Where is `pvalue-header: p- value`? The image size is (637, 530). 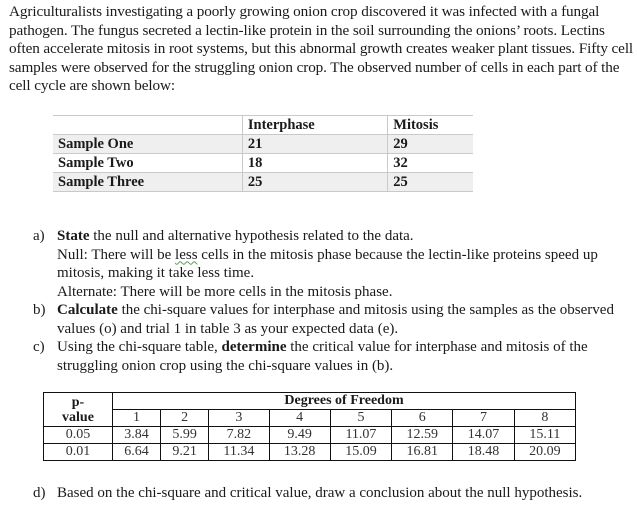
pvalue-header: p- value is located at coordinates (78, 409).